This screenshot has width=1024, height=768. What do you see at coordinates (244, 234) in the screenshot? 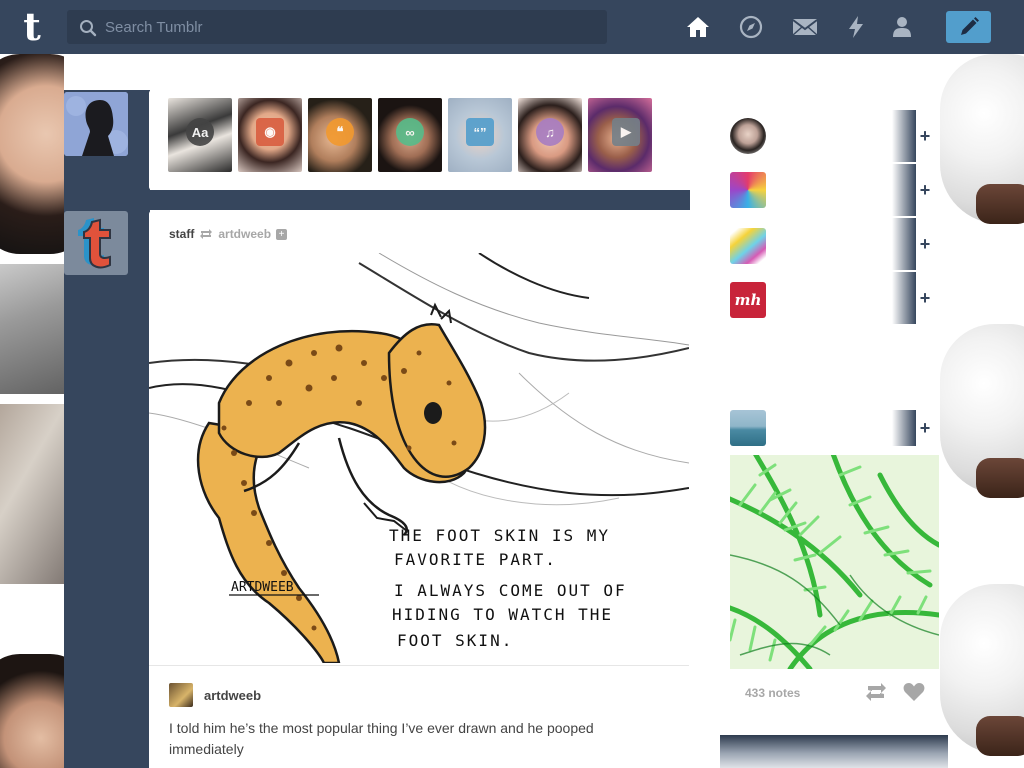
I see `reblogged-from-name: artdweeb` at bounding box center [244, 234].